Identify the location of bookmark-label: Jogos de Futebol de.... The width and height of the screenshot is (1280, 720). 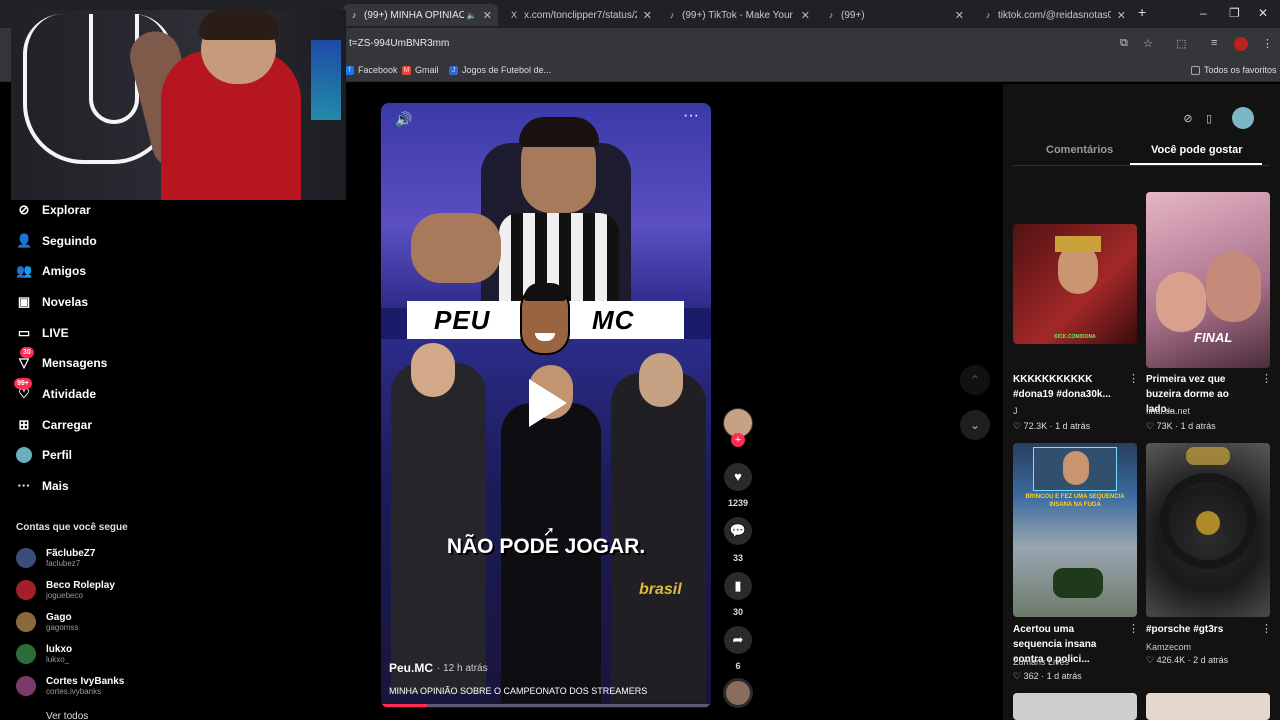
(507, 70).